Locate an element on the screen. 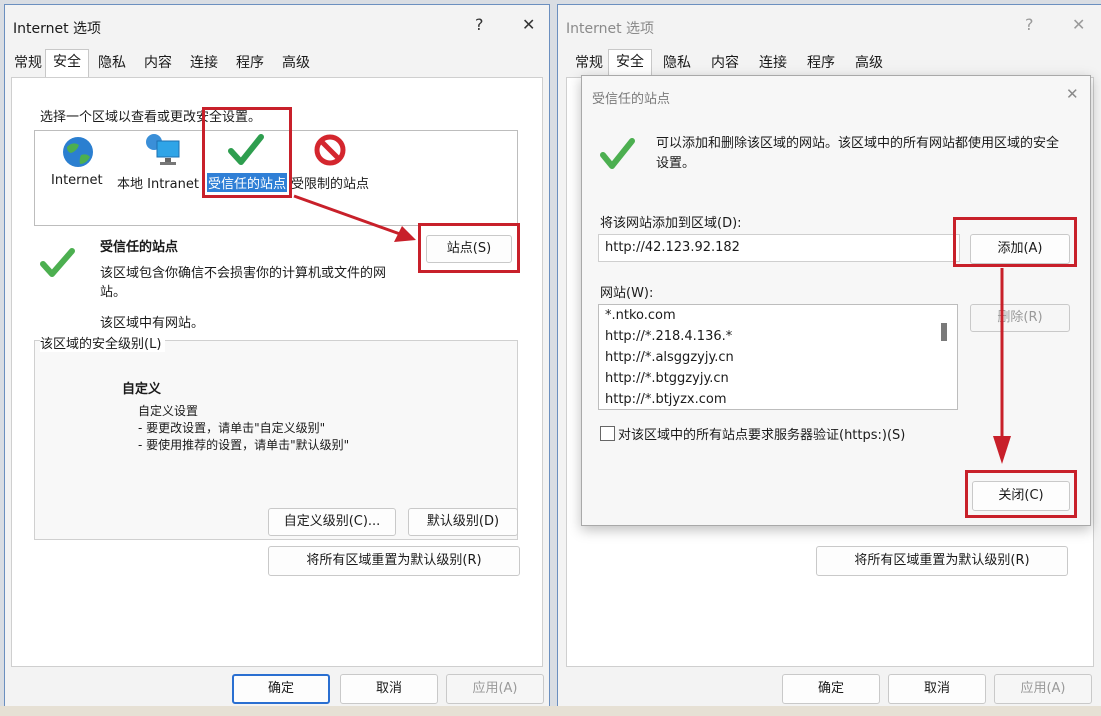 This screenshot has height=716, width=1101. dialog-description: 可以添加和删除该区域的网站。该区域中的所有网站都使用区域的安全设置。 is located at coordinates (858, 153).